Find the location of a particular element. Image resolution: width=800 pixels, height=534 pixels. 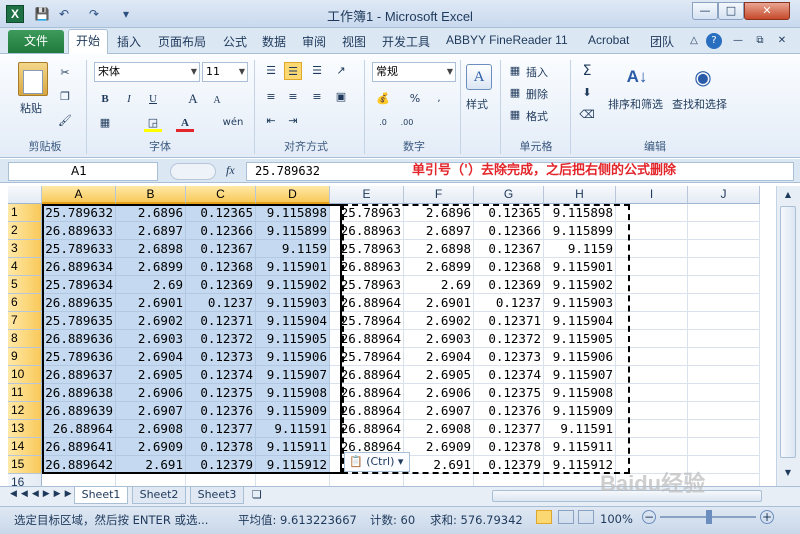

cell-e13: 26.88964 is located at coordinates (367, 429).